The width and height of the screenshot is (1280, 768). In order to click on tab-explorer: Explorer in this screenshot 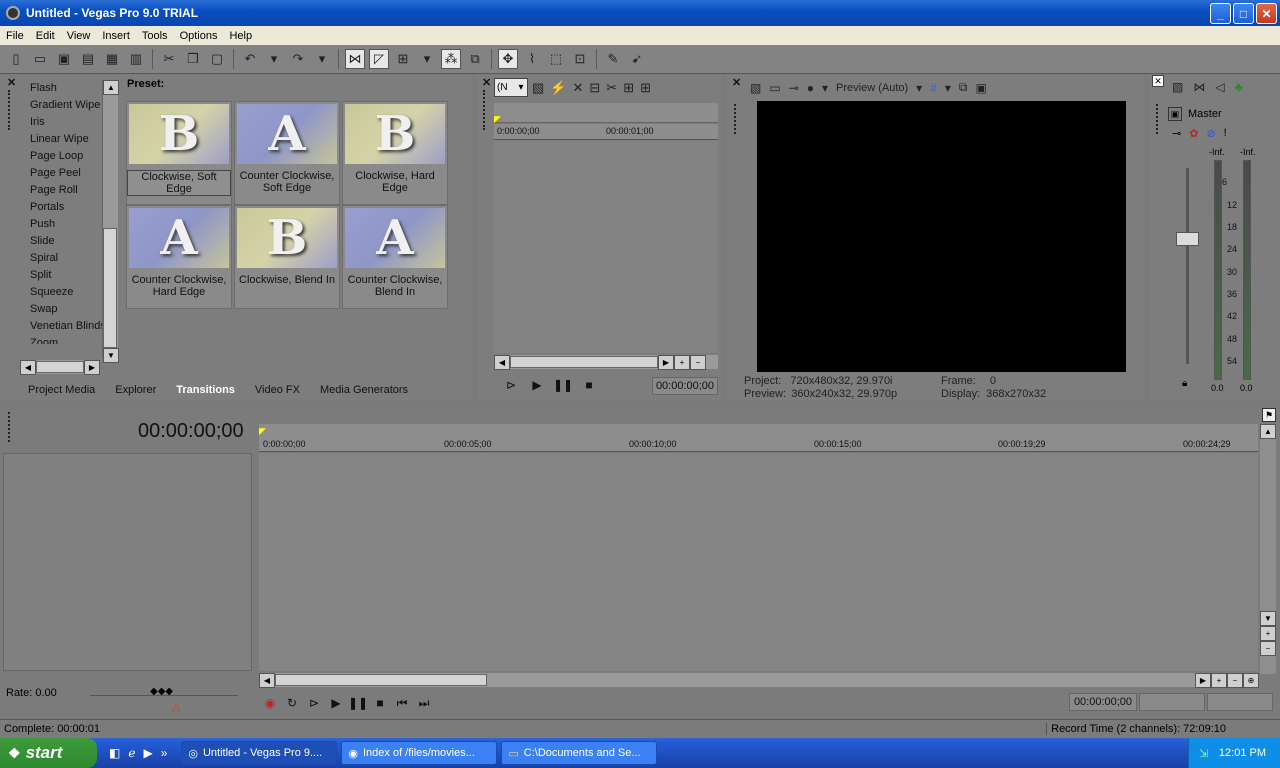, I will do `click(135, 390)`.